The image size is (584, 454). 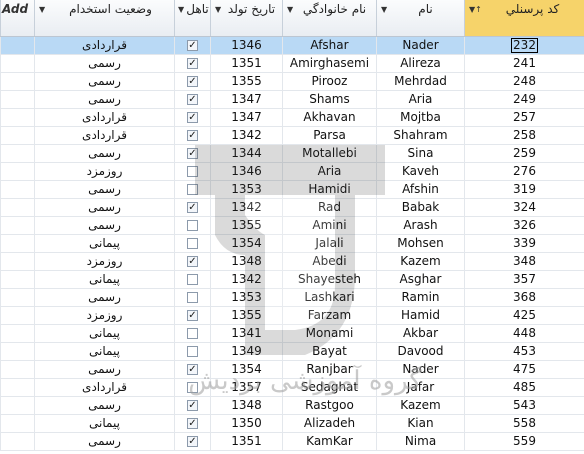 What do you see at coordinates (329, 334) in the screenshot?
I see `cell-family: Monami` at bounding box center [329, 334].